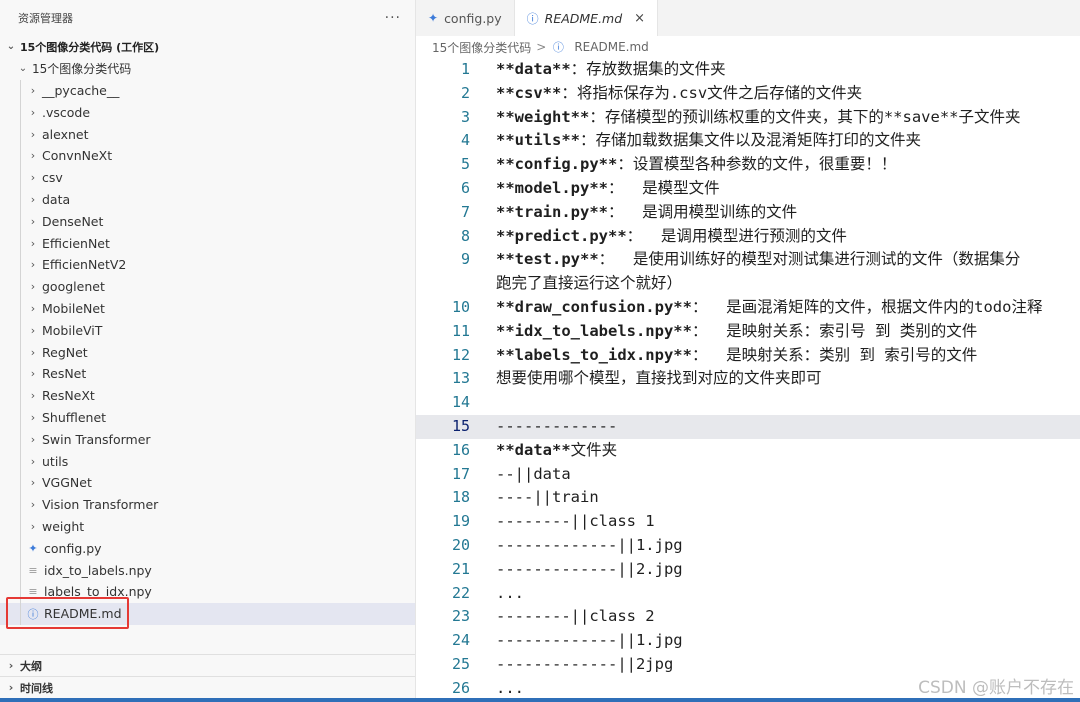  What do you see at coordinates (84, 265) in the screenshot?
I see `folder-label: EfficienNetV2` at bounding box center [84, 265].